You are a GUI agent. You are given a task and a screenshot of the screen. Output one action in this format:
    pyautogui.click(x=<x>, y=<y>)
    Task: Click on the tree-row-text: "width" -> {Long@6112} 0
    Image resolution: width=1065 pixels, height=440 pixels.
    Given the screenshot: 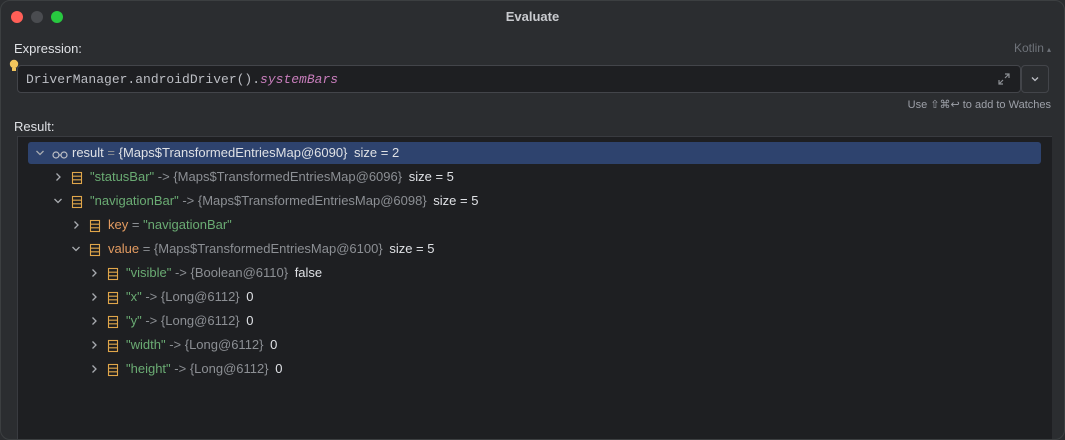 What is the action you would take?
    pyautogui.click(x=201, y=345)
    